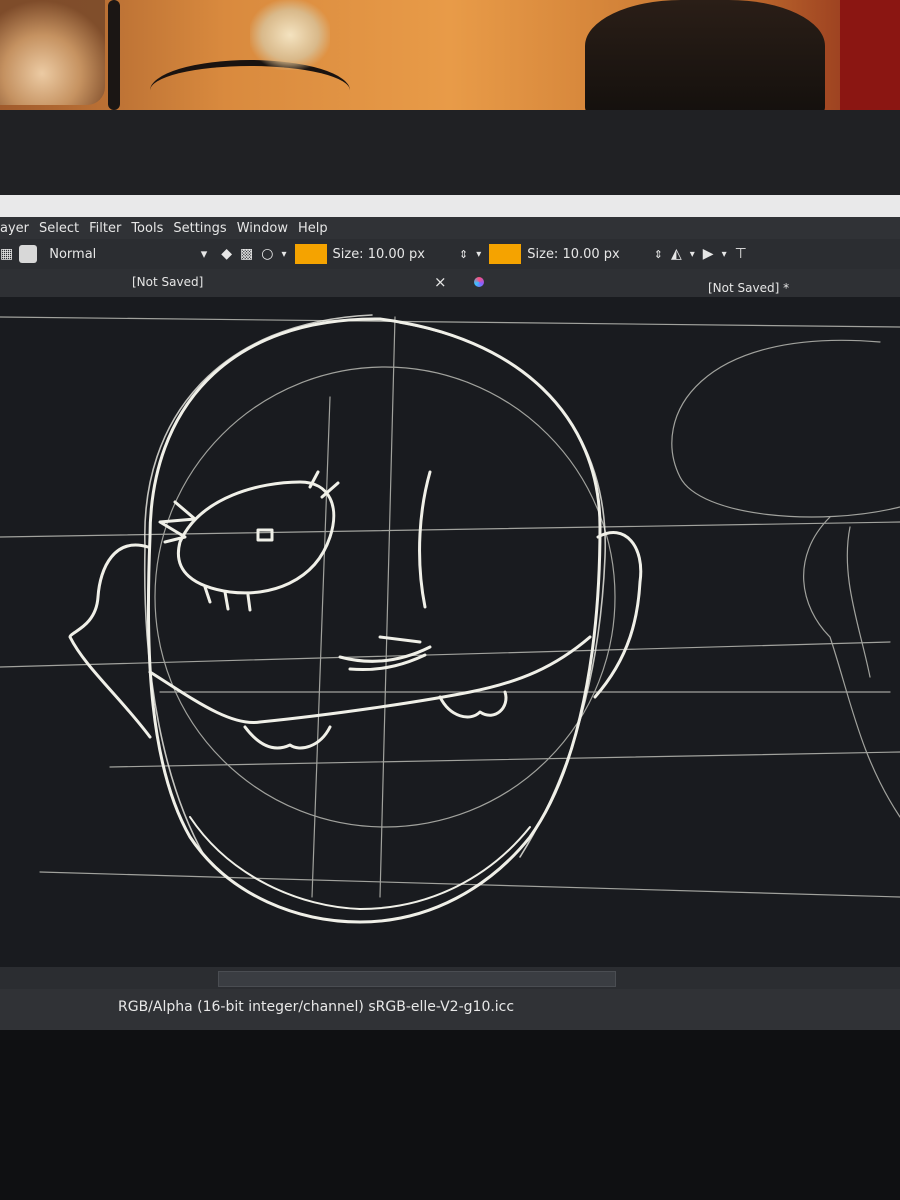  Describe the element at coordinates (262, 228) in the screenshot. I see `menu-window: Window` at that location.